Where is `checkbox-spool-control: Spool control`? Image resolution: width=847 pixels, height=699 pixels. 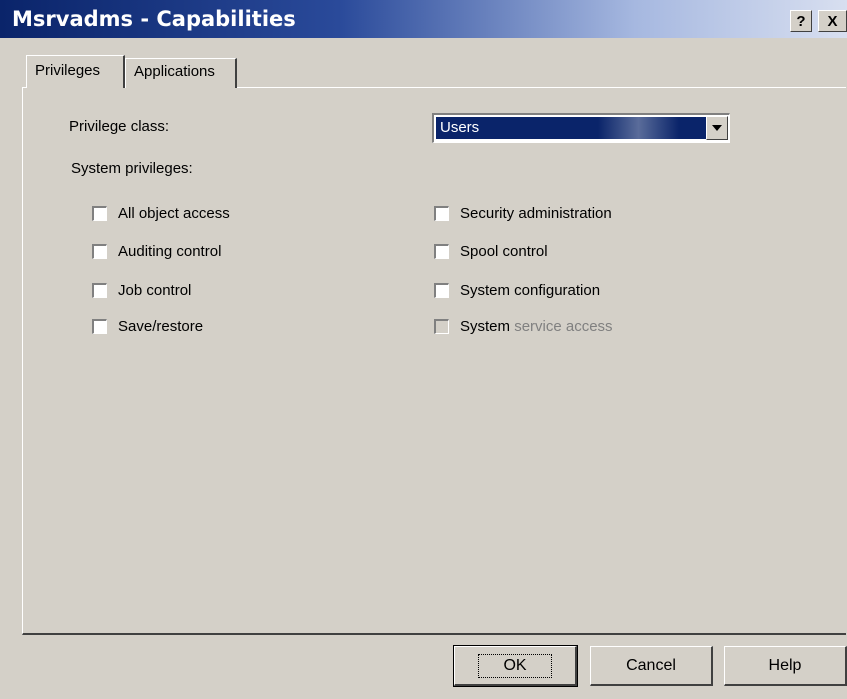
checkbox-spool-control: Spool control is located at coordinates (491, 251).